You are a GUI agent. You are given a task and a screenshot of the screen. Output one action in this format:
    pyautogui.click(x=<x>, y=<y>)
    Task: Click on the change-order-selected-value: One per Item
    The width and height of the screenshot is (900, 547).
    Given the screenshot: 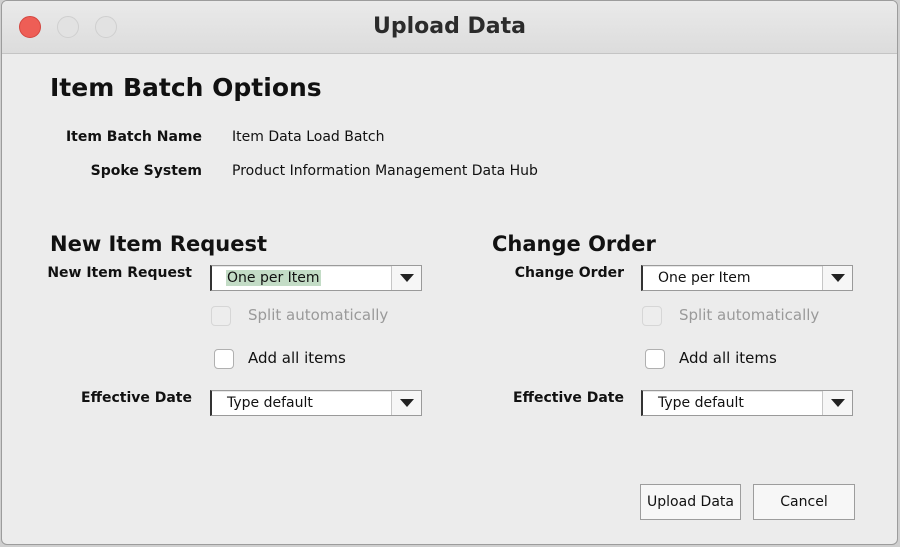 What is the action you would take?
    pyautogui.click(x=704, y=278)
    